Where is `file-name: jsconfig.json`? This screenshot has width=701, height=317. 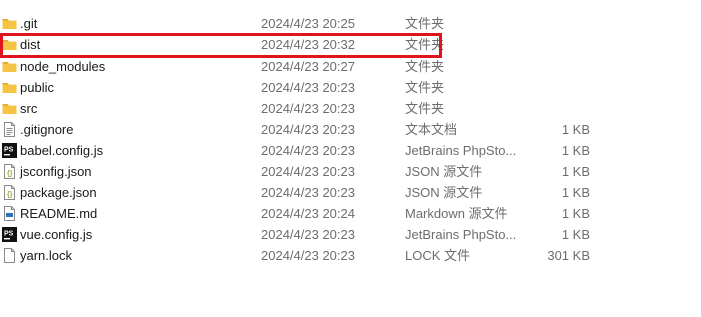
file-name: jsconfig.json is located at coordinates (56, 171).